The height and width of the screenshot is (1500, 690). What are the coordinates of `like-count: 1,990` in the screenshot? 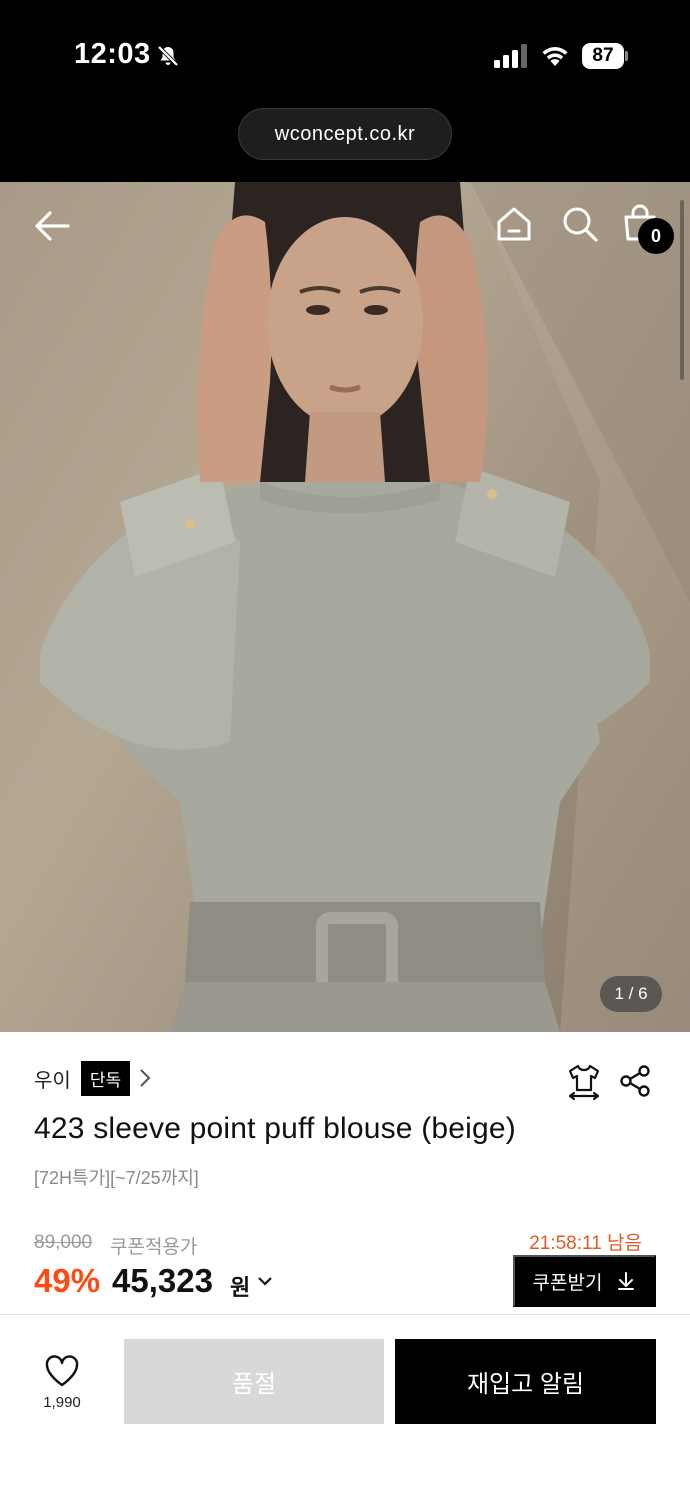 It's located at (62, 1402).